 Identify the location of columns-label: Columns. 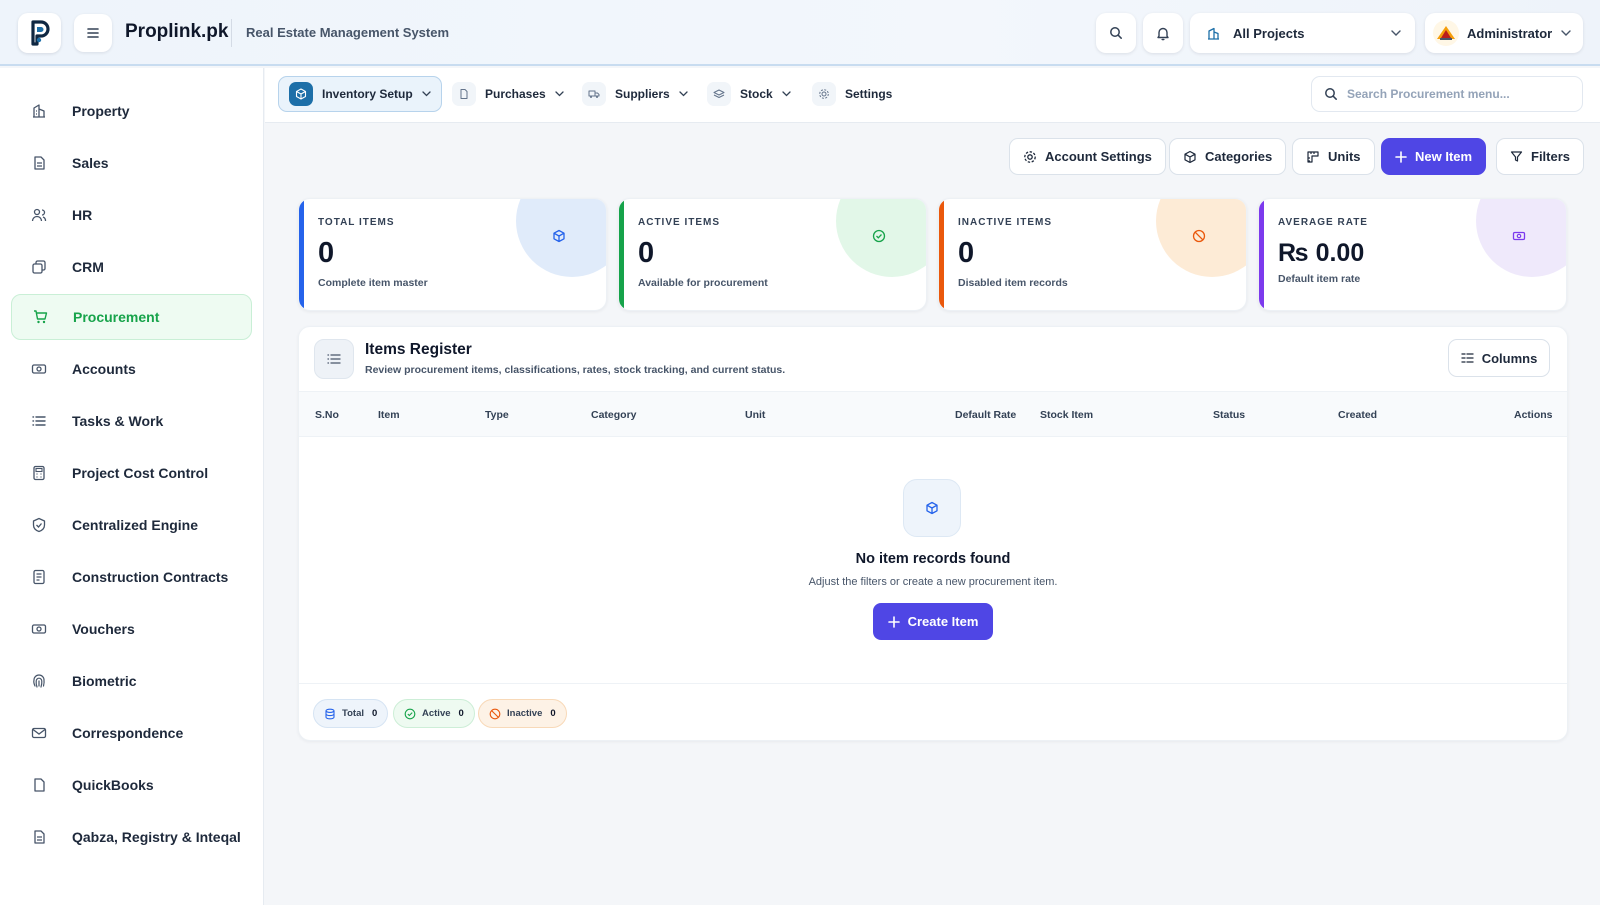
(1509, 358).